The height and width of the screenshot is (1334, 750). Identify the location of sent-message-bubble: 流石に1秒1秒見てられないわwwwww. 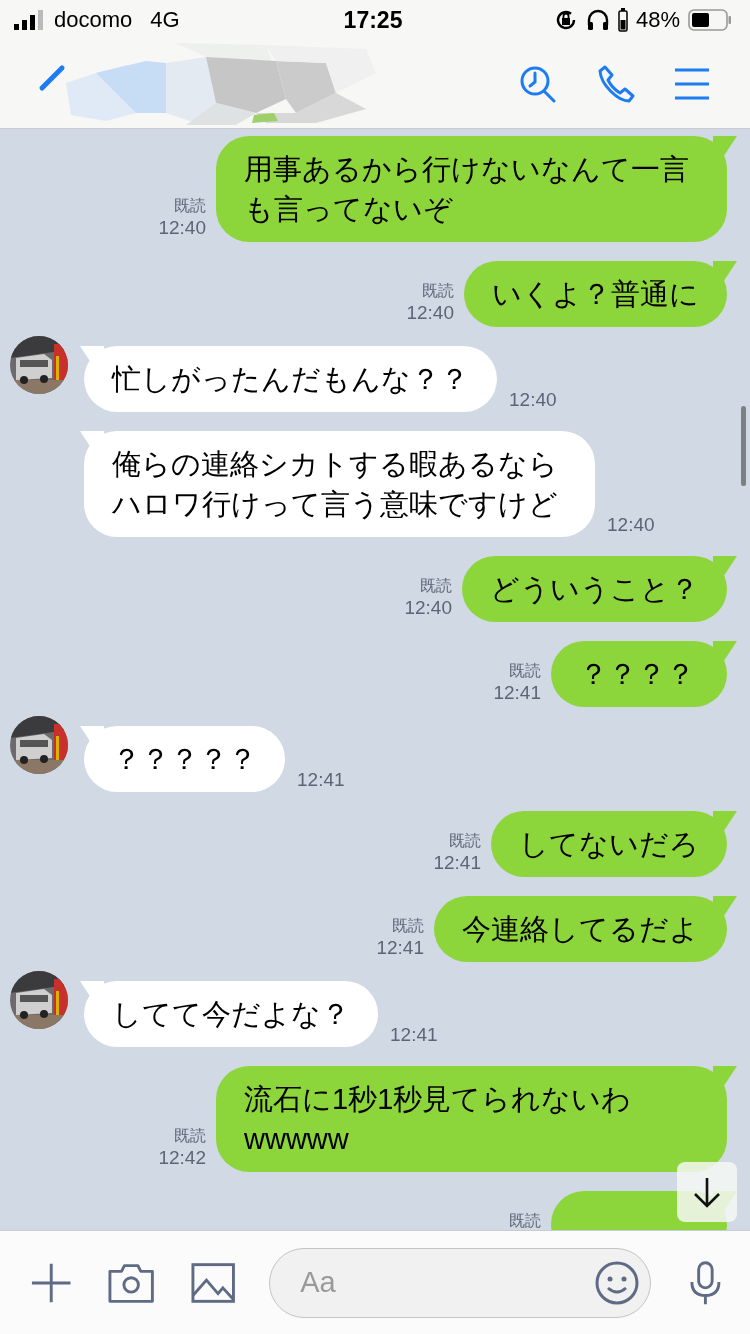
(471, 1119).